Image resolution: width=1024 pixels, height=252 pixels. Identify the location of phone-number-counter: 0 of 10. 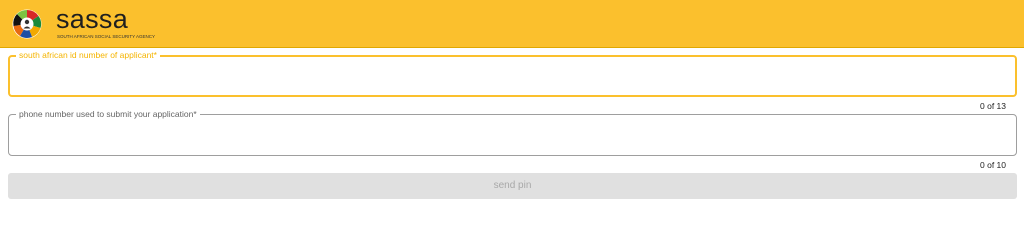
(993, 165).